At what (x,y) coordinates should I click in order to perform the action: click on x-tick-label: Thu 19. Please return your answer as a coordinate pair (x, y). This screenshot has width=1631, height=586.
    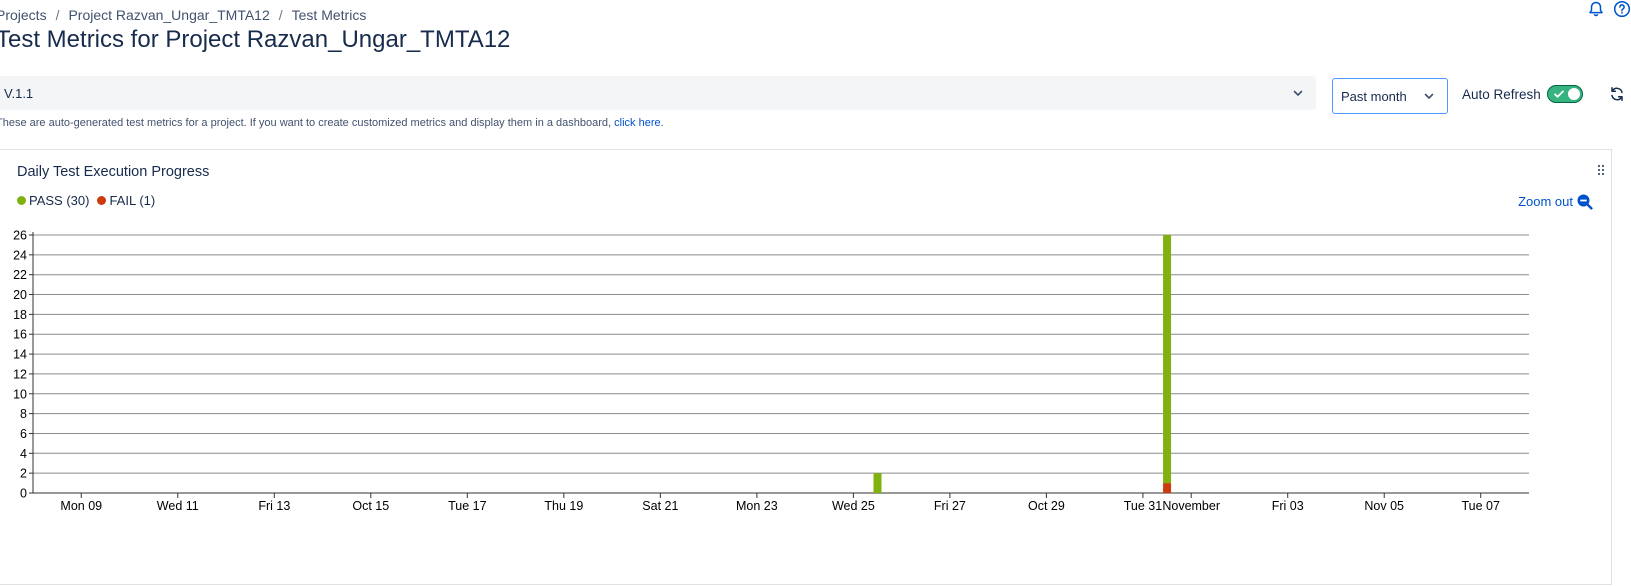
    Looking at the image, I should click on (563, 506).